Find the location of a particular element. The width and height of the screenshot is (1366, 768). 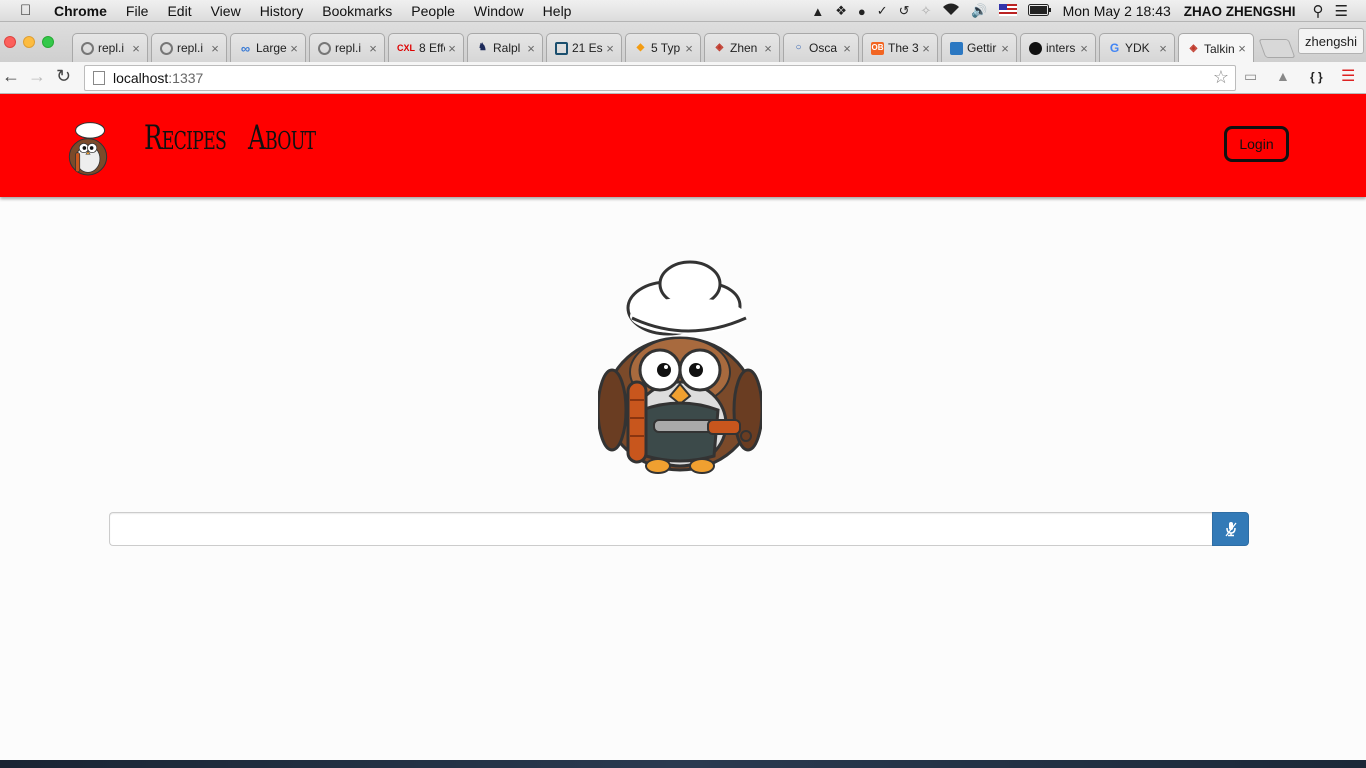

bookmark-star-icon: ☆ is located at coordinates (1221, 77).